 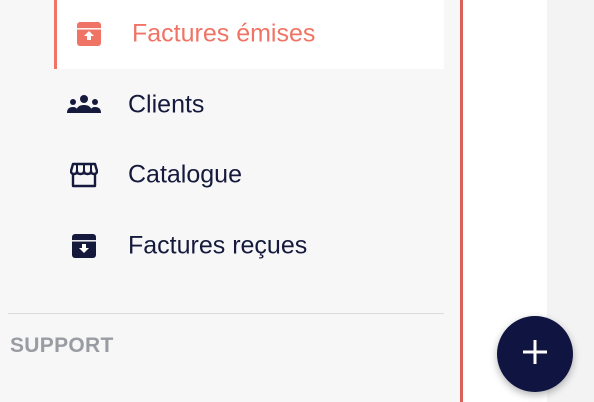 I want to click on sidebar-item-clients: Clients, so click(x=249, y=105).